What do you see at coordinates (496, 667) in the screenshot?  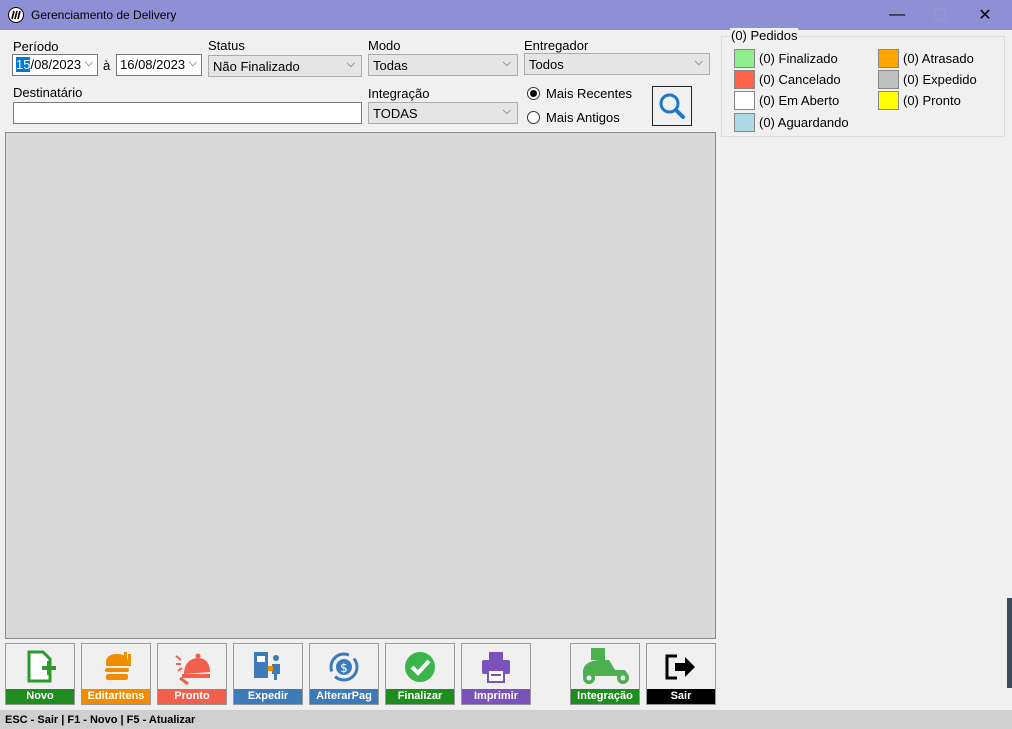 I see `printer-icon` at bounding box center [496, 667].